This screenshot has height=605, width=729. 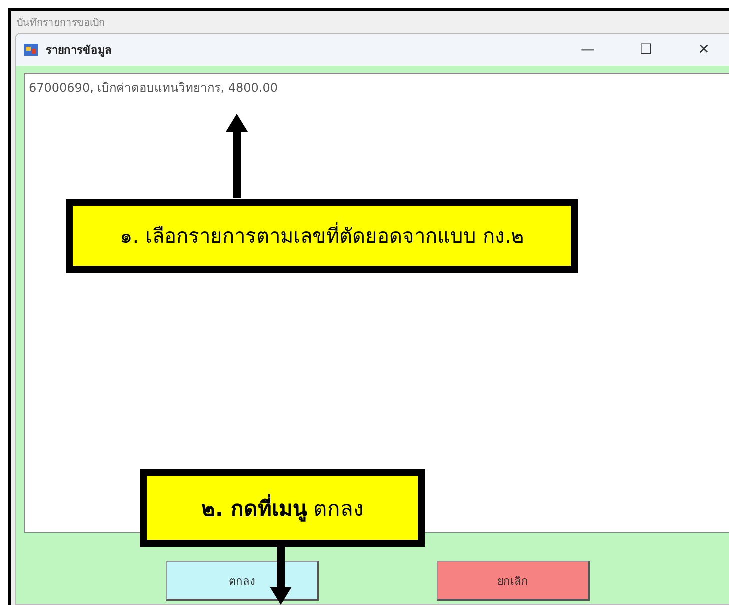 I want to click on arrow, so click(x=281, y=576).